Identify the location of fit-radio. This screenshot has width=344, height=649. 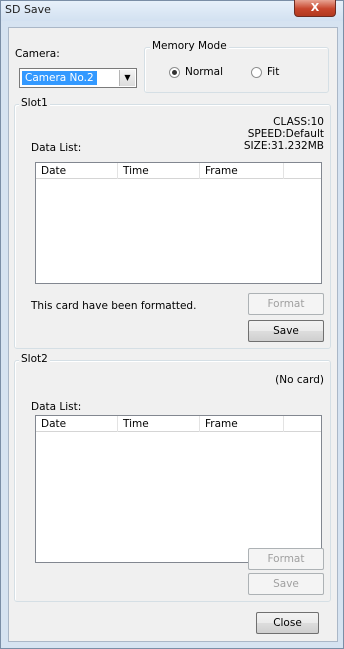
(256, 72).